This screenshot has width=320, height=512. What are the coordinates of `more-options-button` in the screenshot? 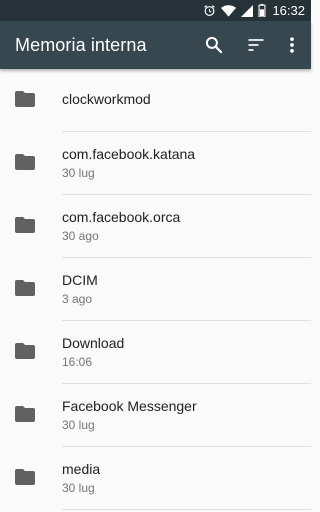 It's located at (292, 45).